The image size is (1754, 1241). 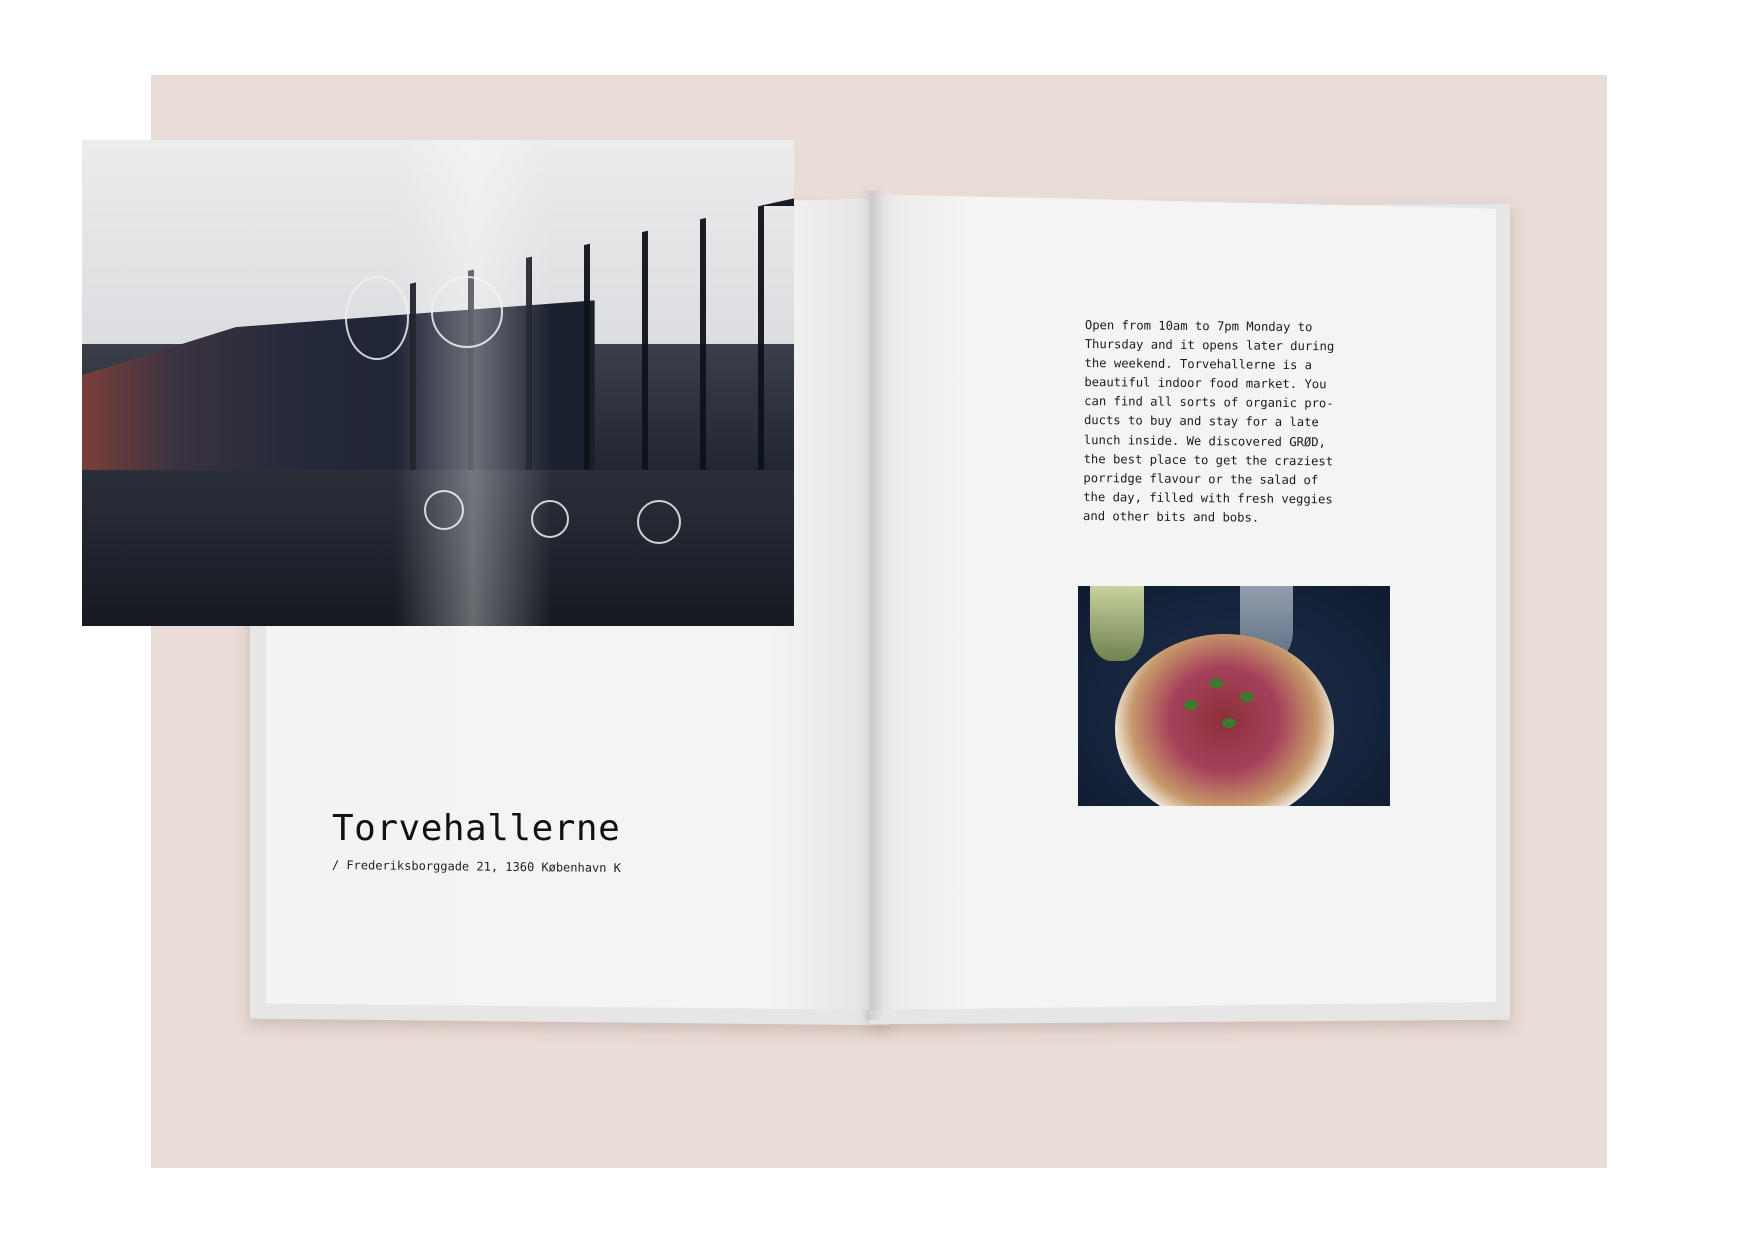 What do you see at coordinates (1201, 421) in the screenshot?
I see `body-line: ducts to buy and stay for a late` at bounding box center [1201, 421].